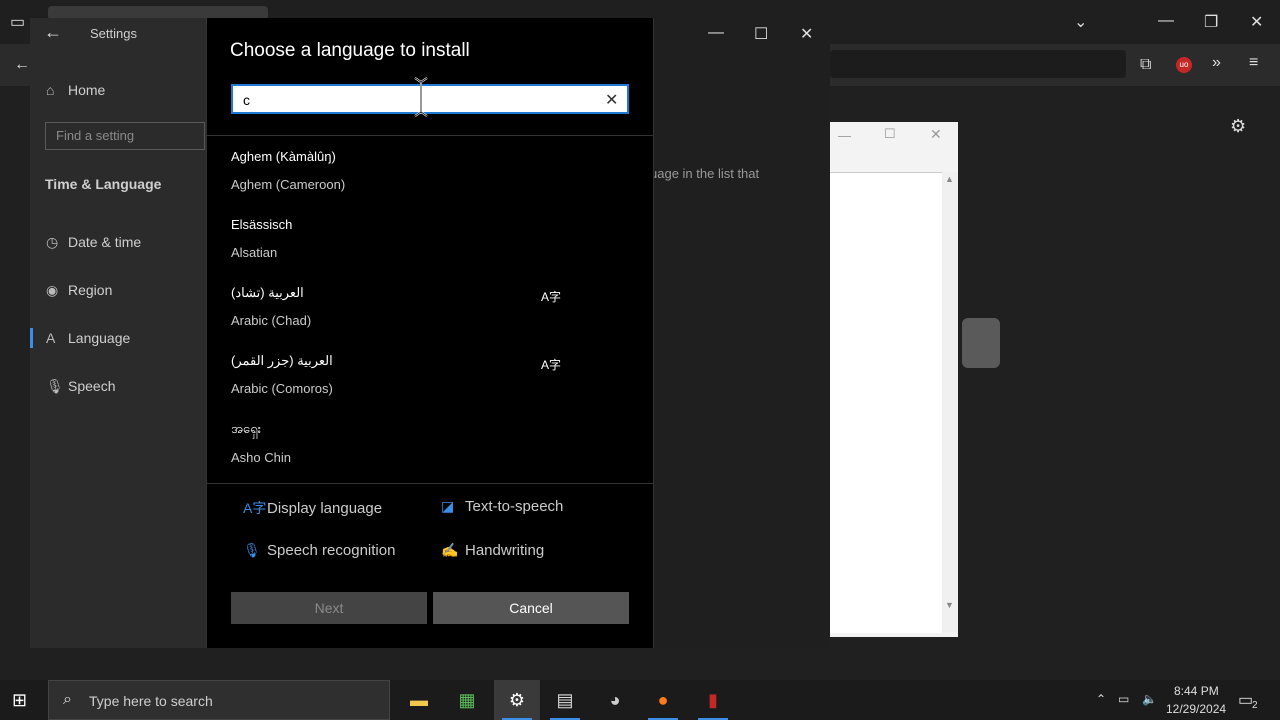 The width and height of the screenshot is (1280, 720). Describe the element at coordinates (886, 402) in the screenshot. I see `notepad-text-area` at that location.